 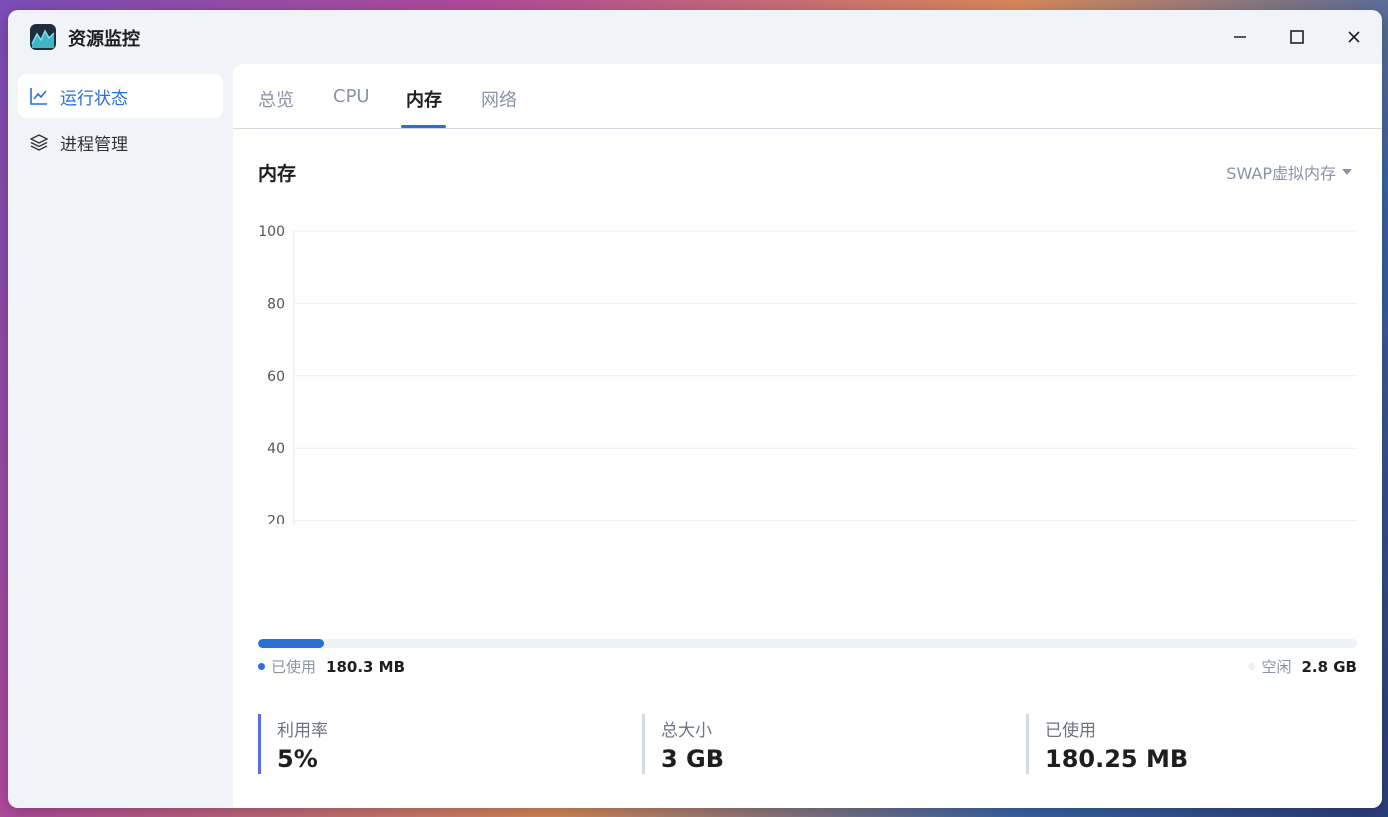 I want to click on minimize-icon, so click(x=1240, y=37).